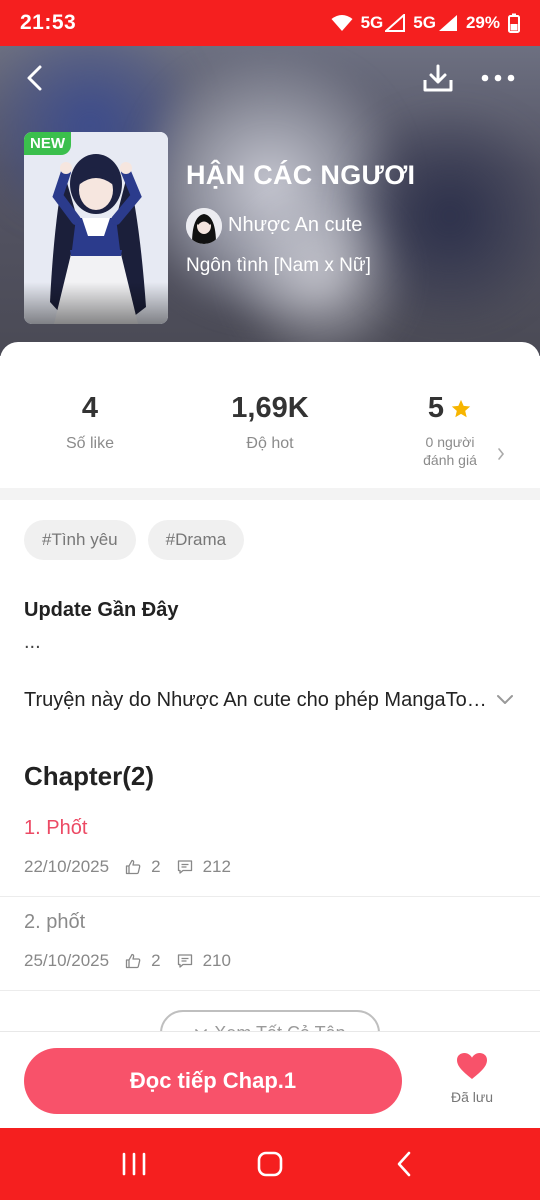 The width and height of the screenshot is (540, 1200). I want to click on recent-apps-icon, so click(134, 1164).